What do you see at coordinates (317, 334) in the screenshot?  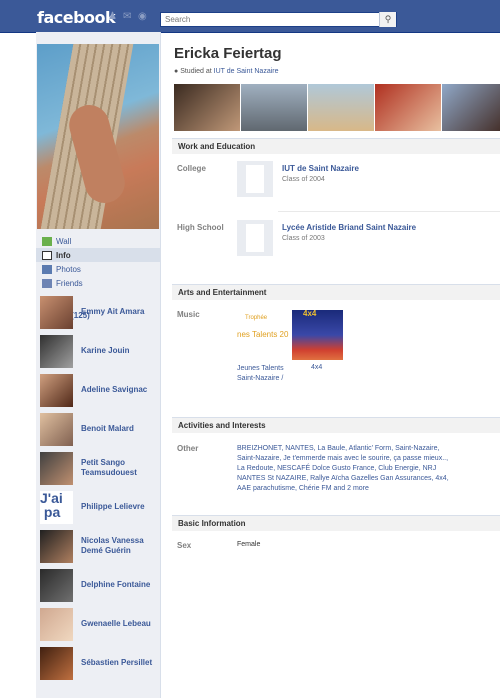 I see `music-page-image: 4x4` at bounding box center [317, 334].